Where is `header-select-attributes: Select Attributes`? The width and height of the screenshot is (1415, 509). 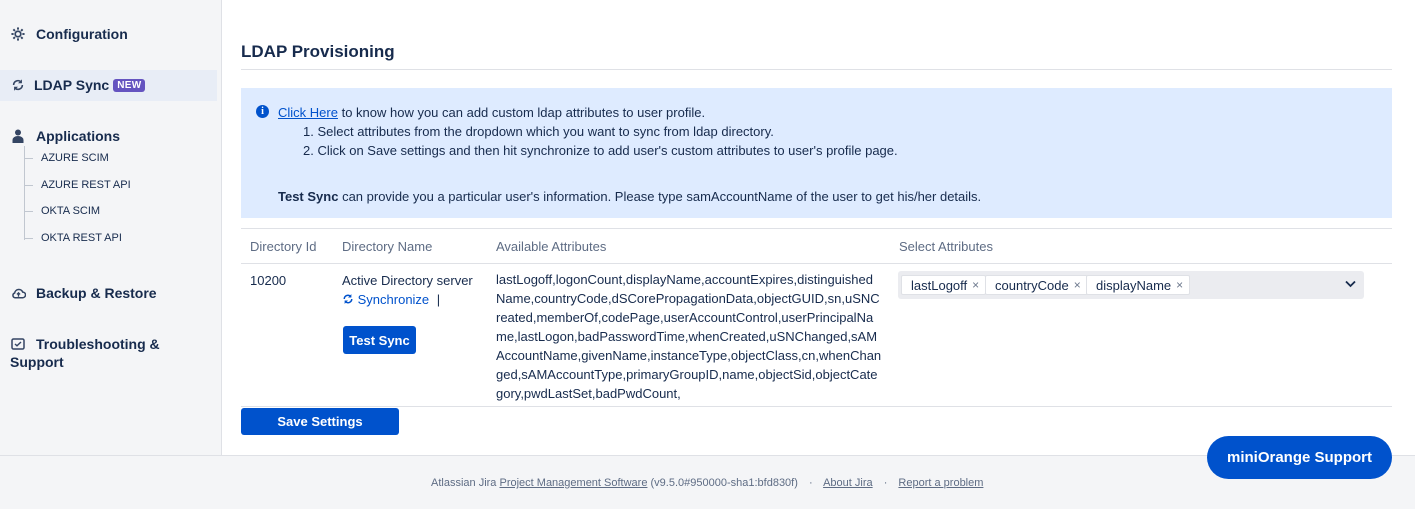 header-select-attributes: Select Attributes is located at coordinates (946, 246).